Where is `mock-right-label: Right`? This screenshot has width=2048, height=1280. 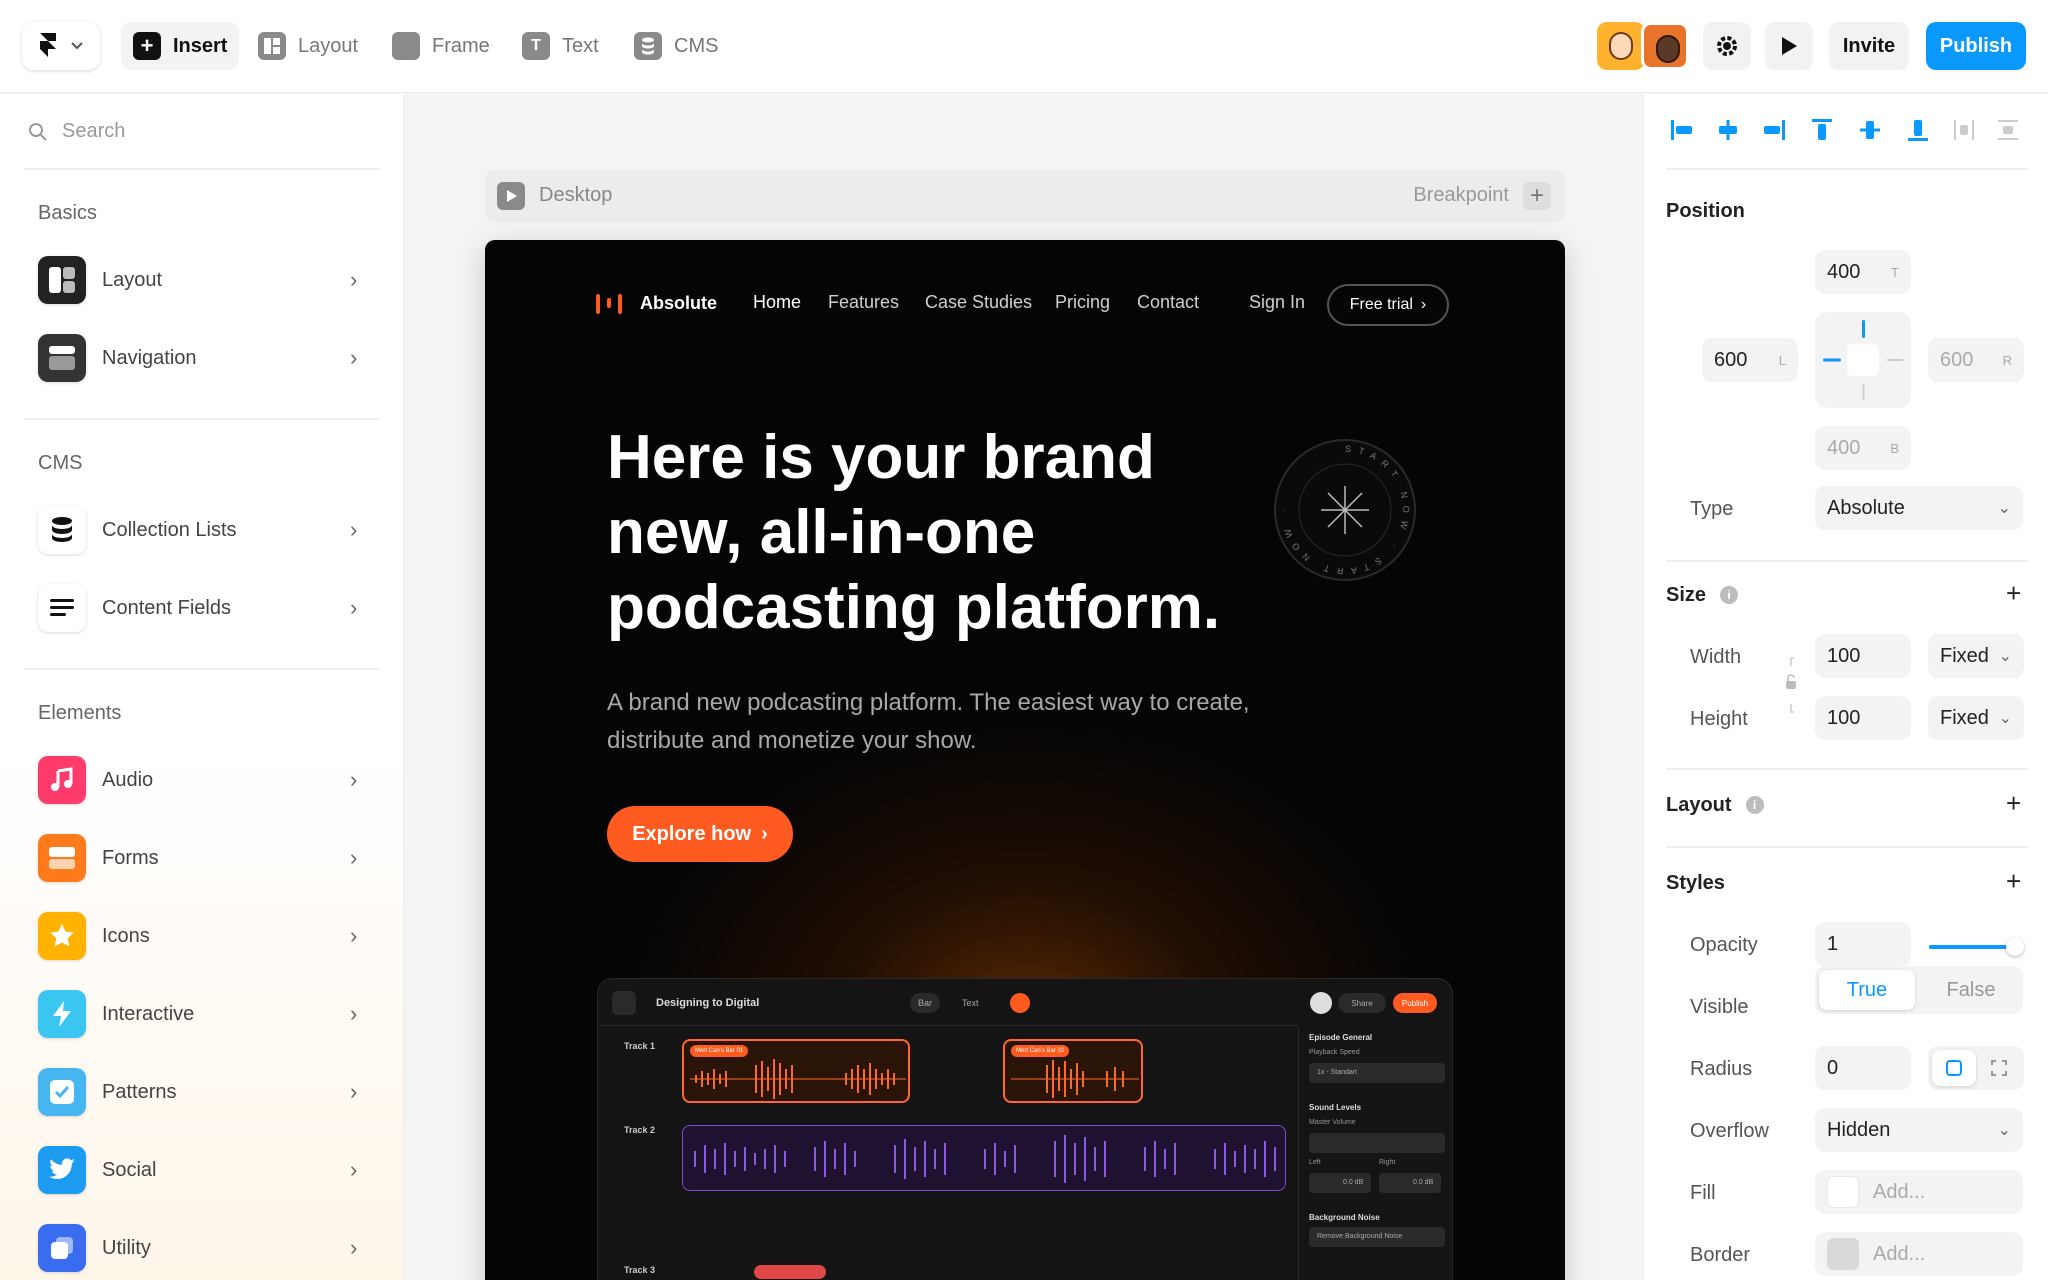
mock-right-label: Right is located at coordinates (1387, 1162).